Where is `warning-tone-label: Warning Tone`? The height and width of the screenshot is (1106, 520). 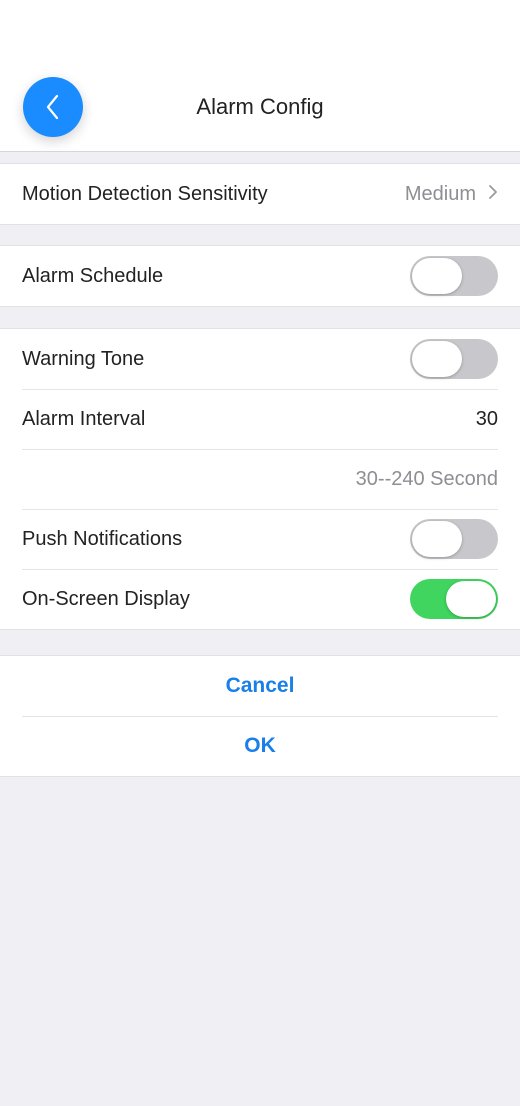
warning-tone-label: Warning Tone is located at coordinates (83, 358).